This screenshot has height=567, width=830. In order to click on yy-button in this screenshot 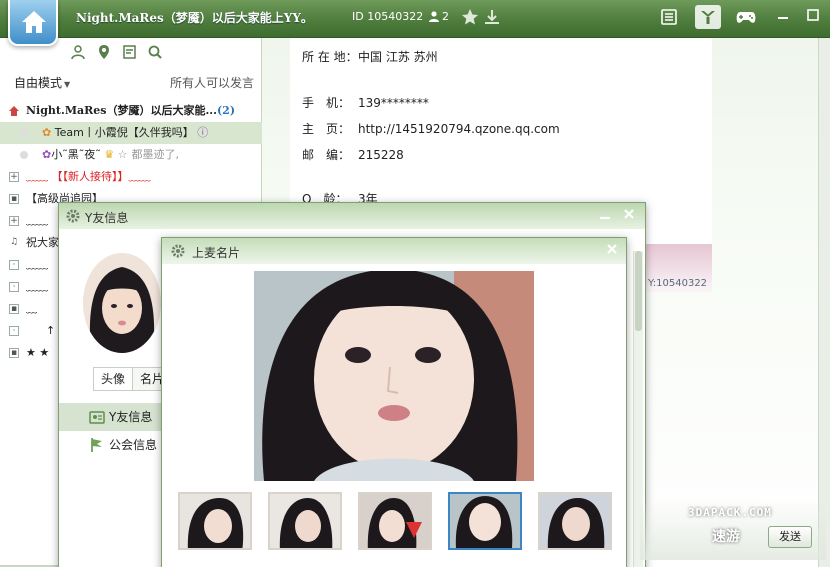, I will do `click(708, 17)`.